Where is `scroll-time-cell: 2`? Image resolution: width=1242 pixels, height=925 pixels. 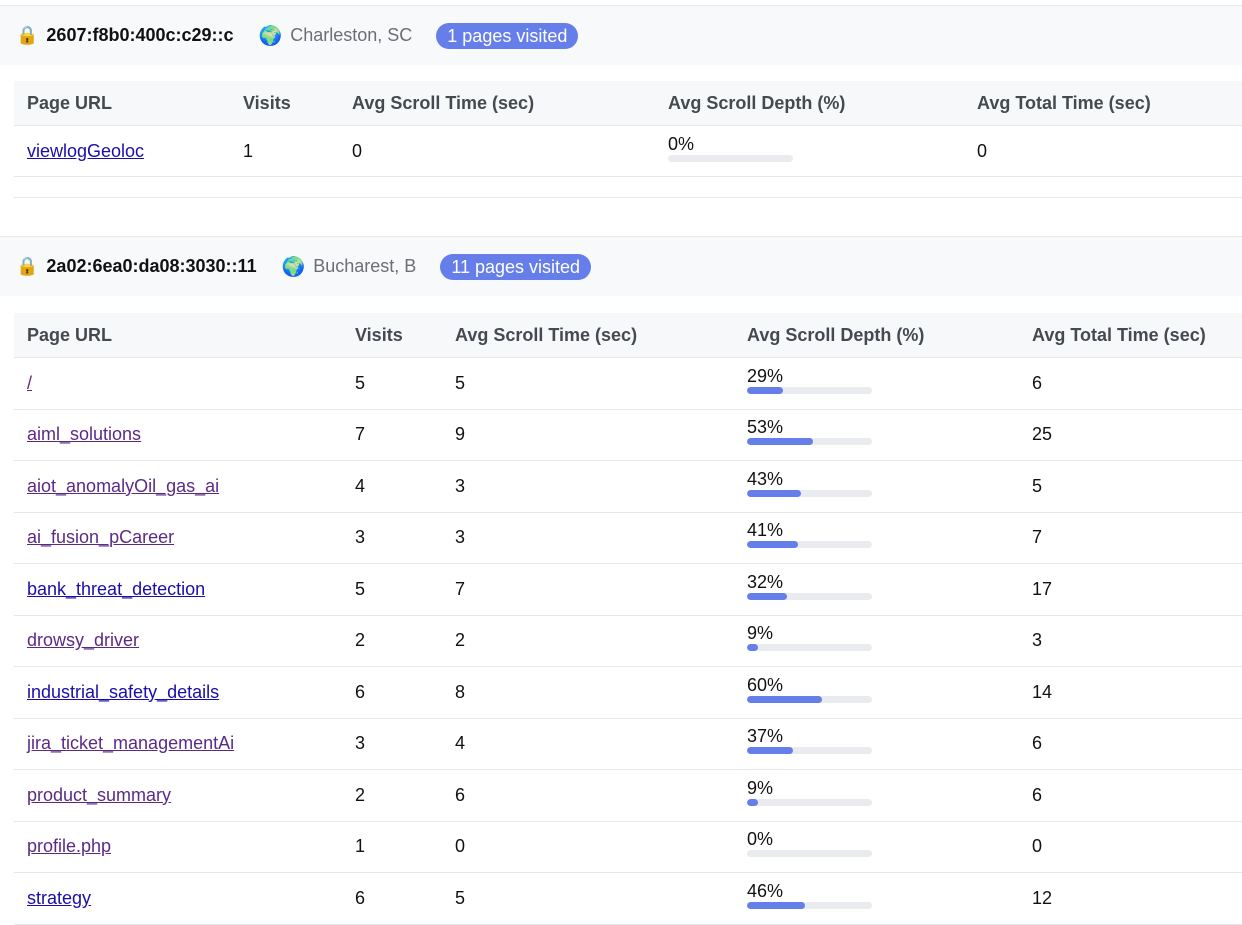
scroll-time-cell: 2 is located at coordinates (588, 641).